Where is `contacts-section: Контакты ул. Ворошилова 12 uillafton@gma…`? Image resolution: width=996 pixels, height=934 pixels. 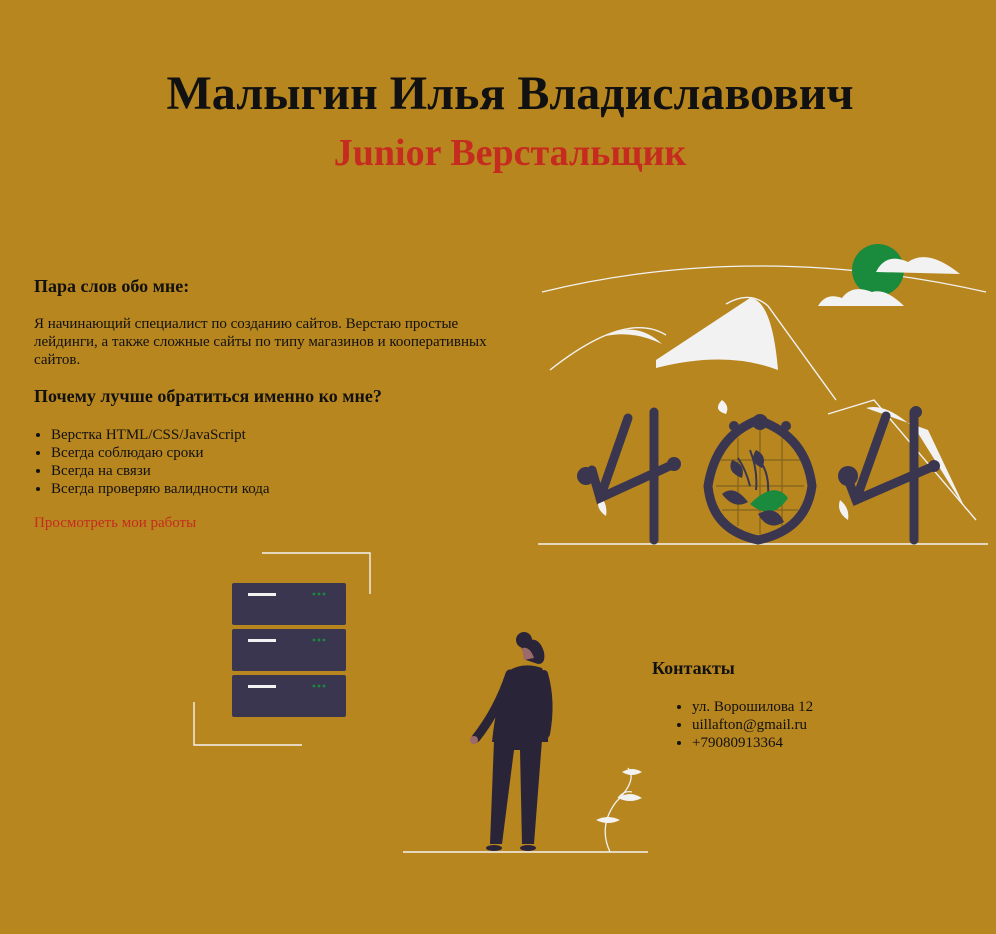
contacts-section: Контакты ул. Ворошилова 12 uillafton@gma… is located at coordinates (812, 705).